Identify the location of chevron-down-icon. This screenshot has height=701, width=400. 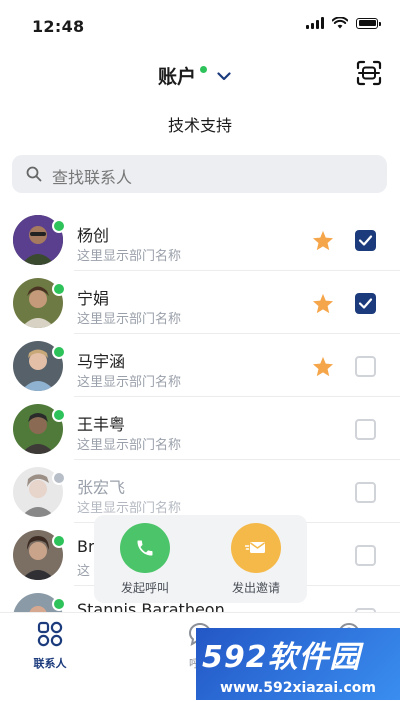
(224, 76).